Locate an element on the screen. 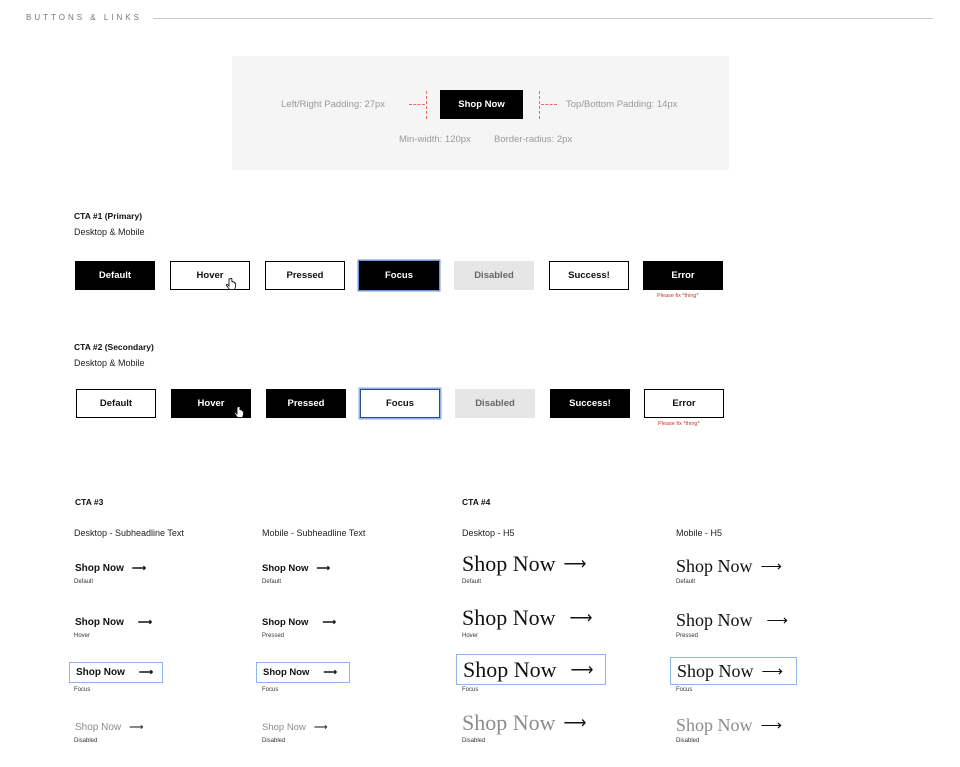  cta1-disabled-button: Disabled is located at coordinates (494, 275).